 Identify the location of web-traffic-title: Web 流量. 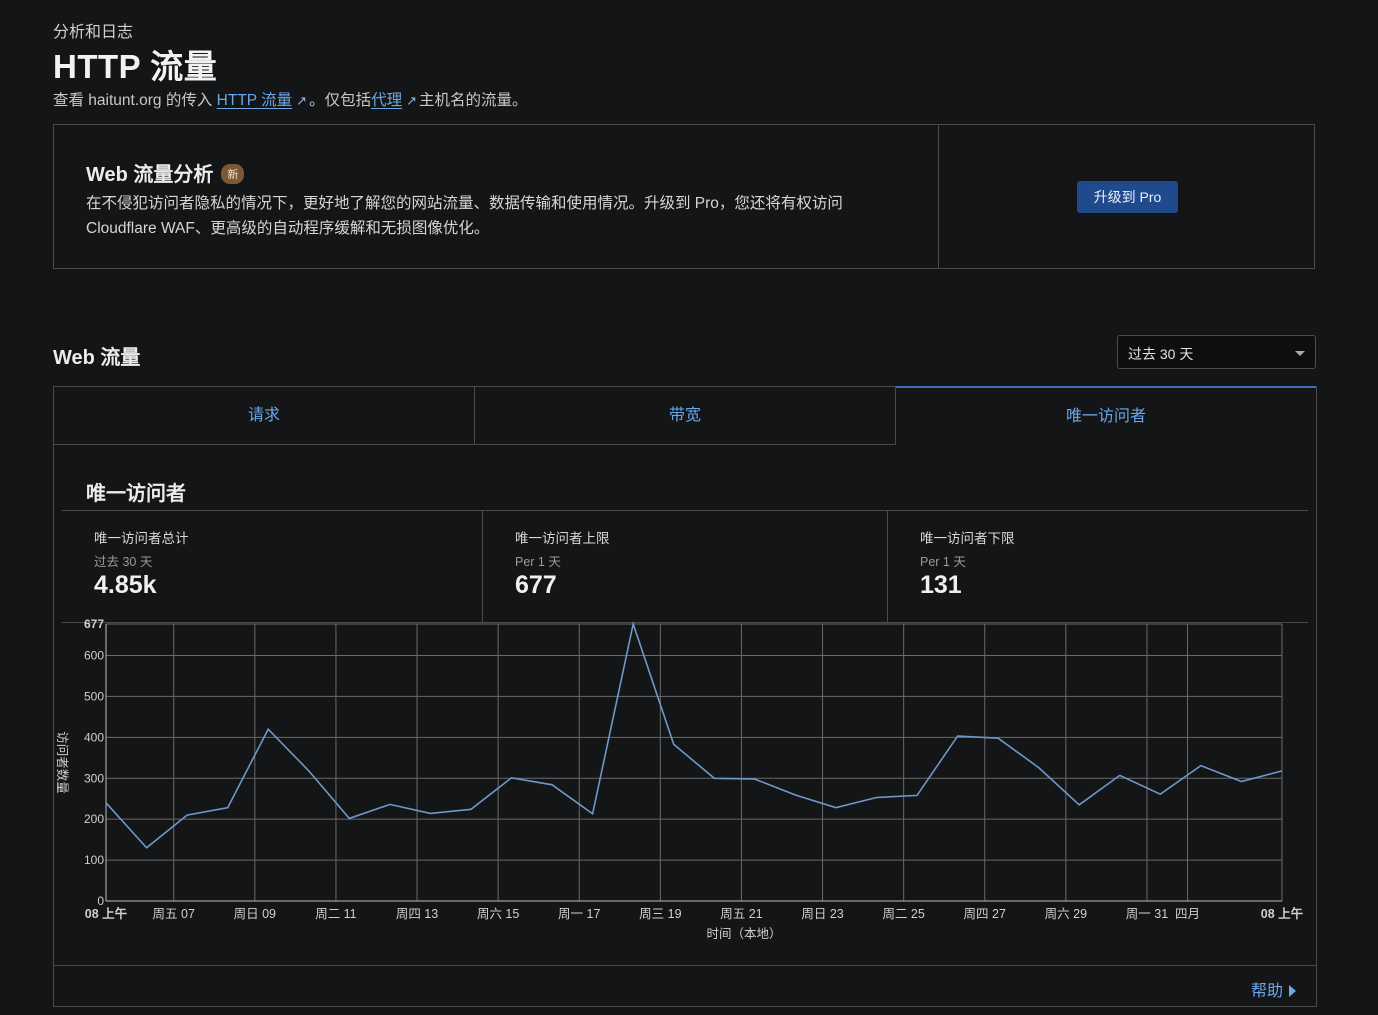
(97, 358).